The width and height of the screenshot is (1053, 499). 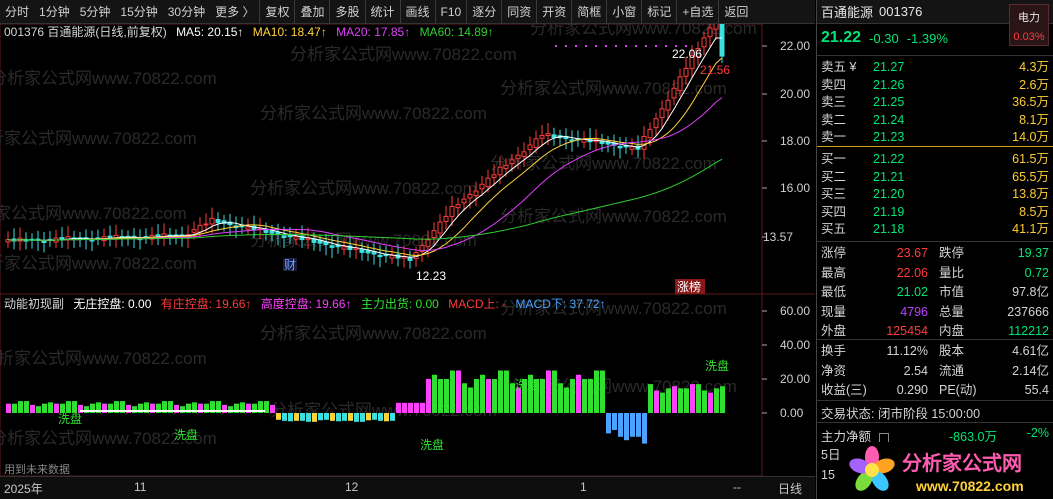 I want to click on order-price: 21.21, so click(x=889, y=176).